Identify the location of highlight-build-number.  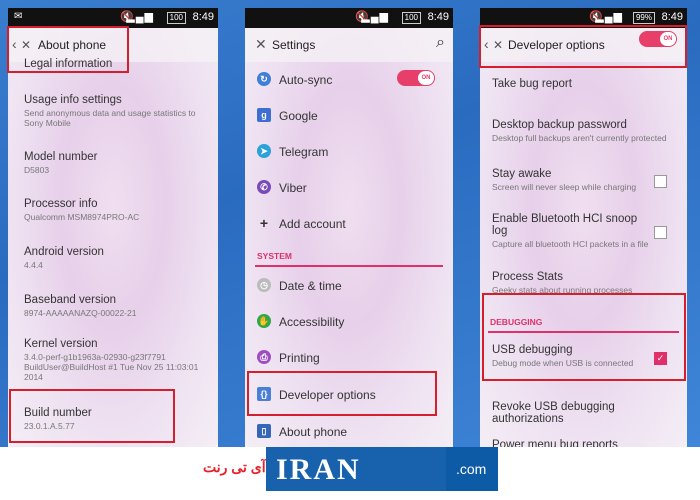
(92, 416).